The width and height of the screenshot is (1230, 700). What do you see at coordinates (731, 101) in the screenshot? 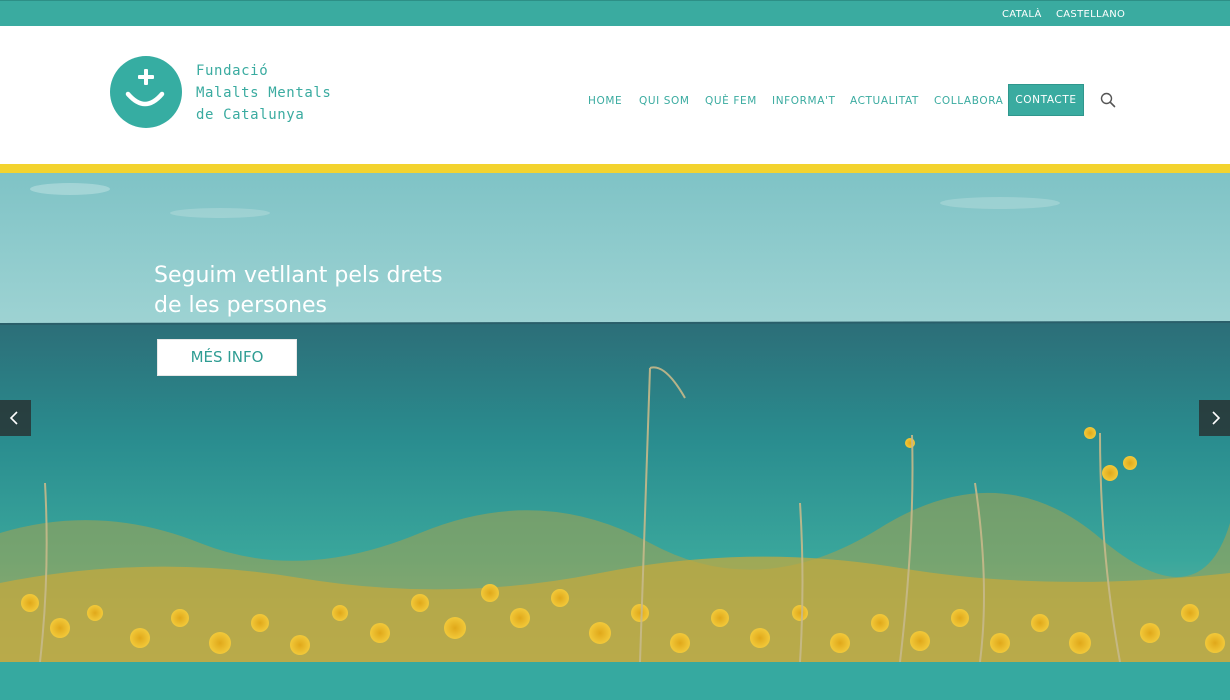
I see `nav-item-que-fem: QUÈ FEM` at bounding box center [731, 101].